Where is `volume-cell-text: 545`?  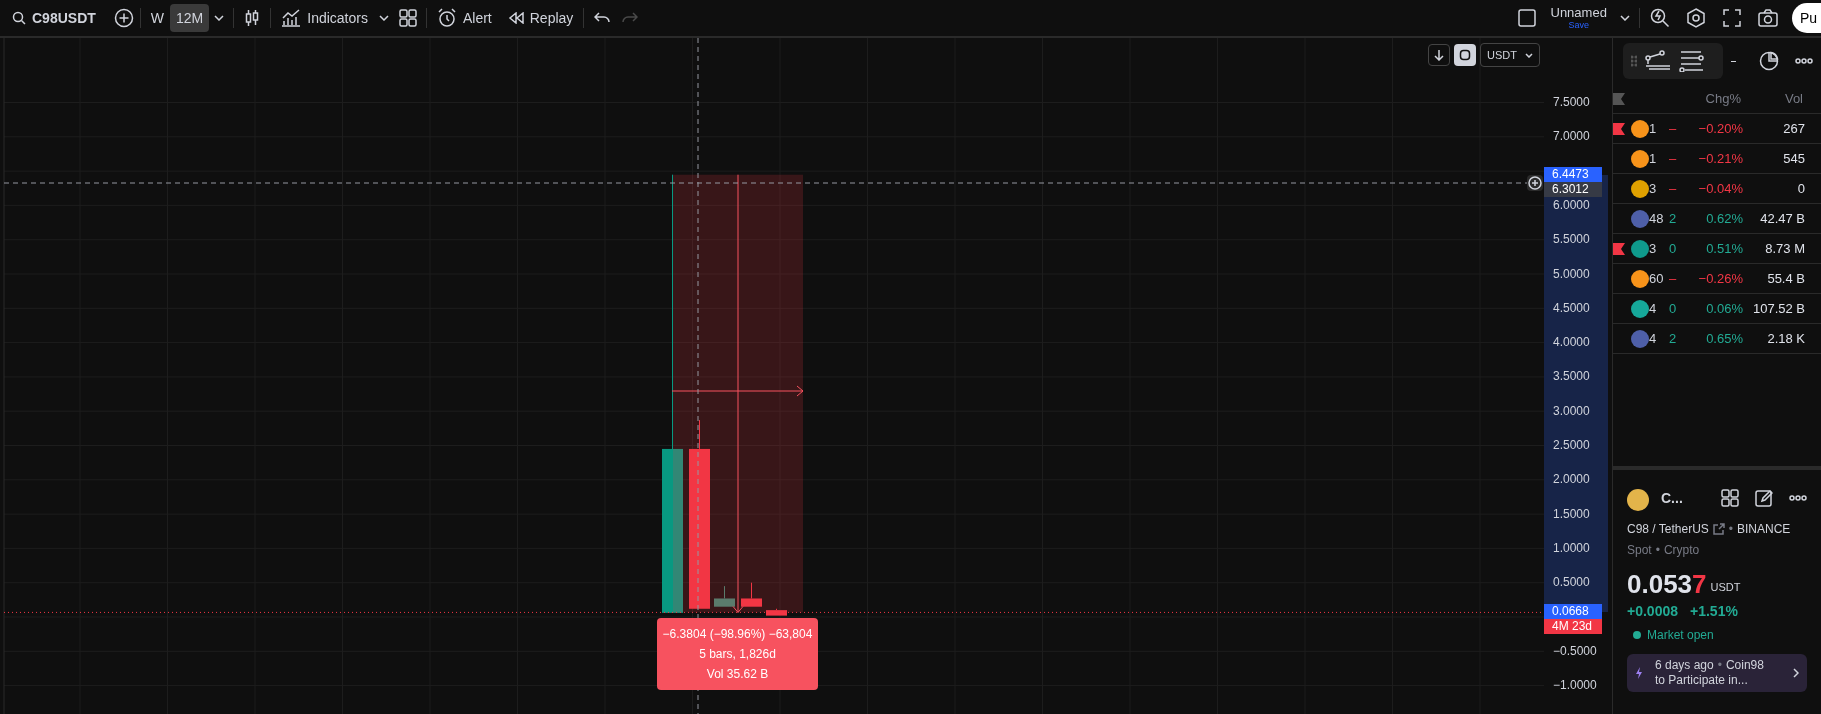
volume-cell-text: 545 is located at coordinates (1793, 158).